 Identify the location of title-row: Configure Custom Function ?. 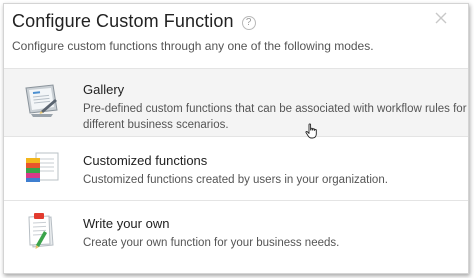
(134, 21).